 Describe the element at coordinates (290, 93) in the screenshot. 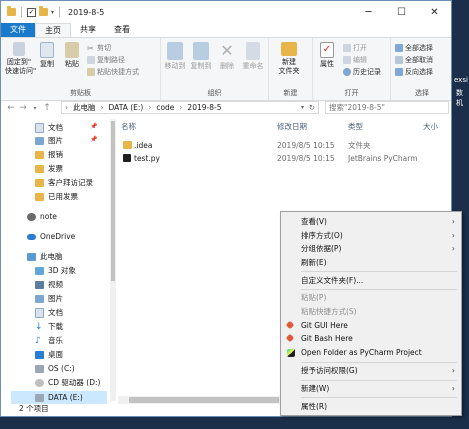

I see `new-group-label: 新建` at that location.